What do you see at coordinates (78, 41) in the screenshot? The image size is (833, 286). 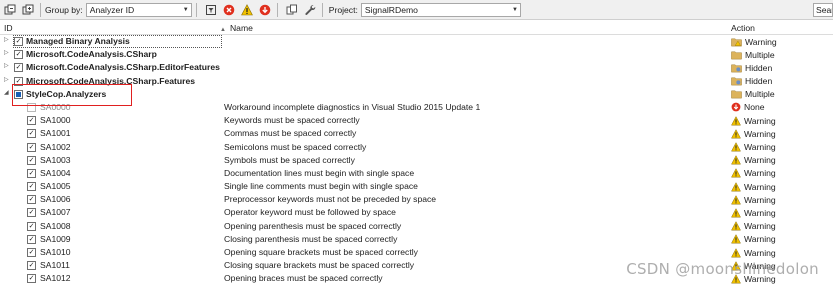 I see `group-label: Managed Binary Analysis` at bounding box center [78, 41].